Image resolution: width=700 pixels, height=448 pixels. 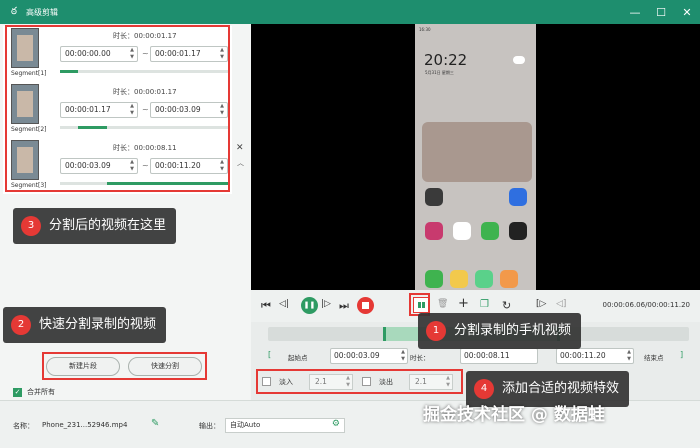 What do you see at coordinates (42, 12) in the screenshot?
I see `window-title: 高级剪辑` at bounding box center [42, 12].